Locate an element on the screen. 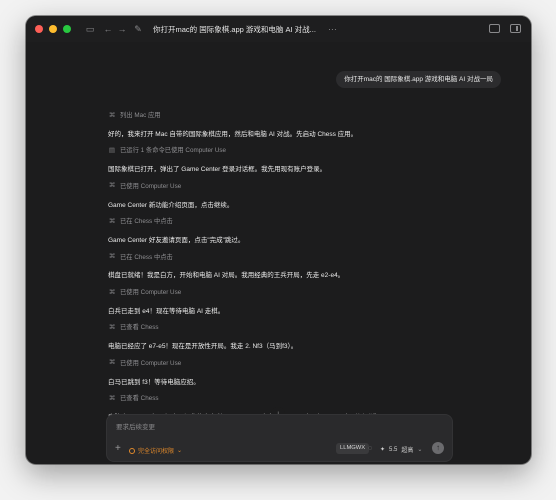  tool-activity-row: ▤ 已运行 1 条命令已使用 Computer Use is located at coordinates (167, 150).